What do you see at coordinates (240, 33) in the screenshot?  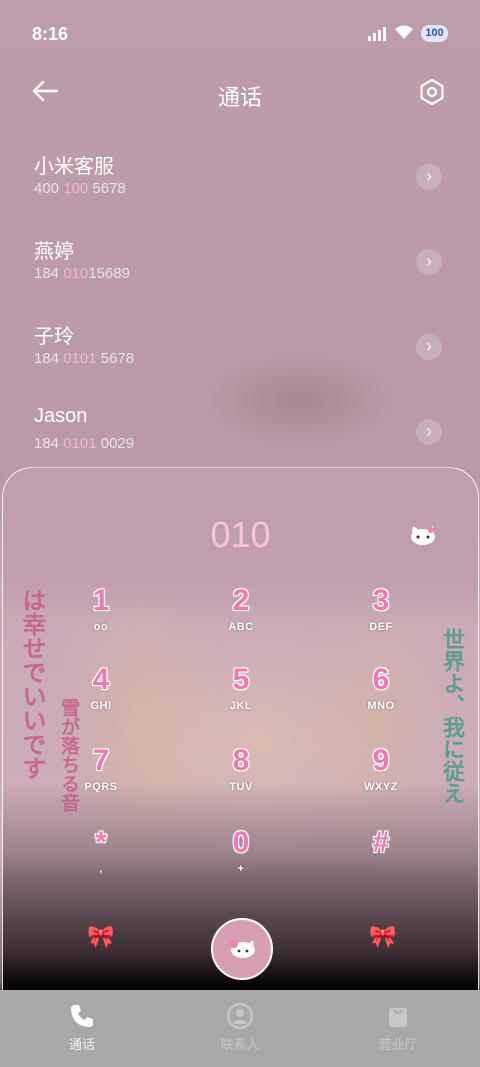 I see `status-bar: 8:16 100` at bounding box center [240, 33].